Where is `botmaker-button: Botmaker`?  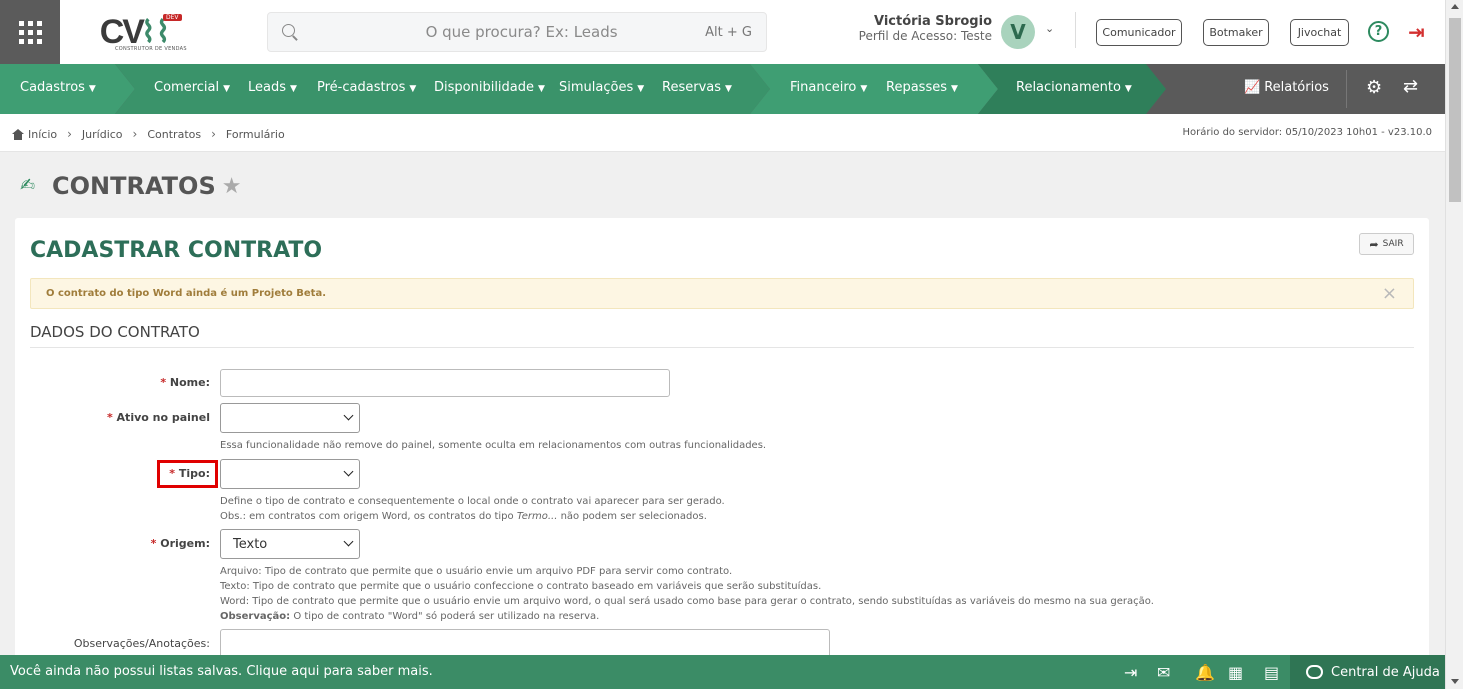 botmaker-button: Botmaker is located at coordinates (1236, 32).